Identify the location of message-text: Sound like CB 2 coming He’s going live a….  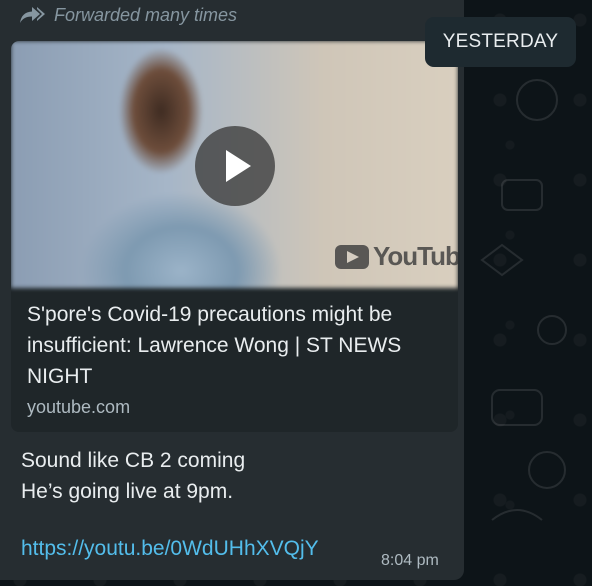
(133, 476).